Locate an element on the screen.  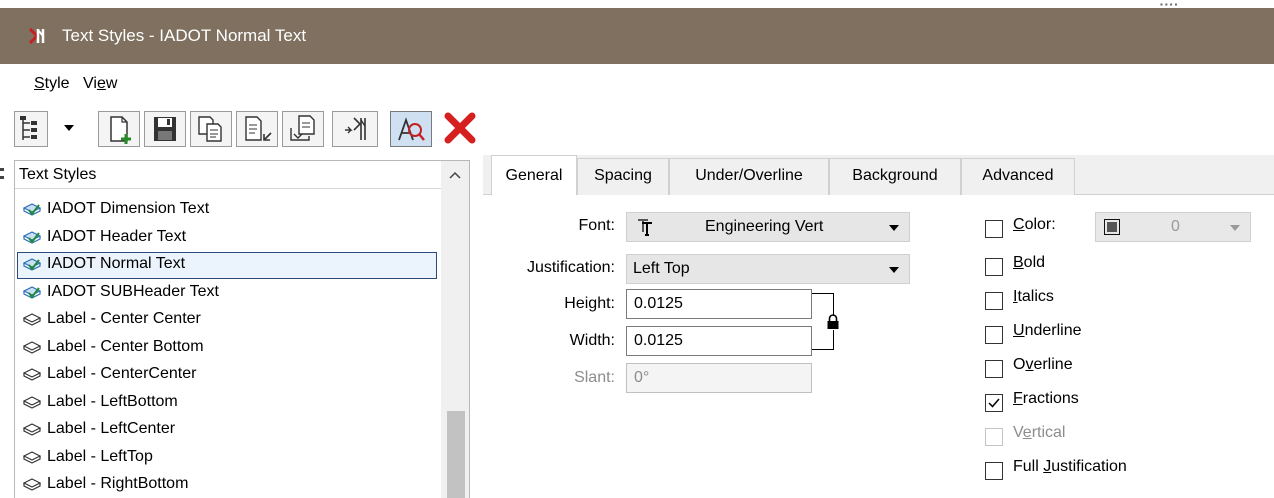
slant-label: Slant: is located at coordinates (594, 377).